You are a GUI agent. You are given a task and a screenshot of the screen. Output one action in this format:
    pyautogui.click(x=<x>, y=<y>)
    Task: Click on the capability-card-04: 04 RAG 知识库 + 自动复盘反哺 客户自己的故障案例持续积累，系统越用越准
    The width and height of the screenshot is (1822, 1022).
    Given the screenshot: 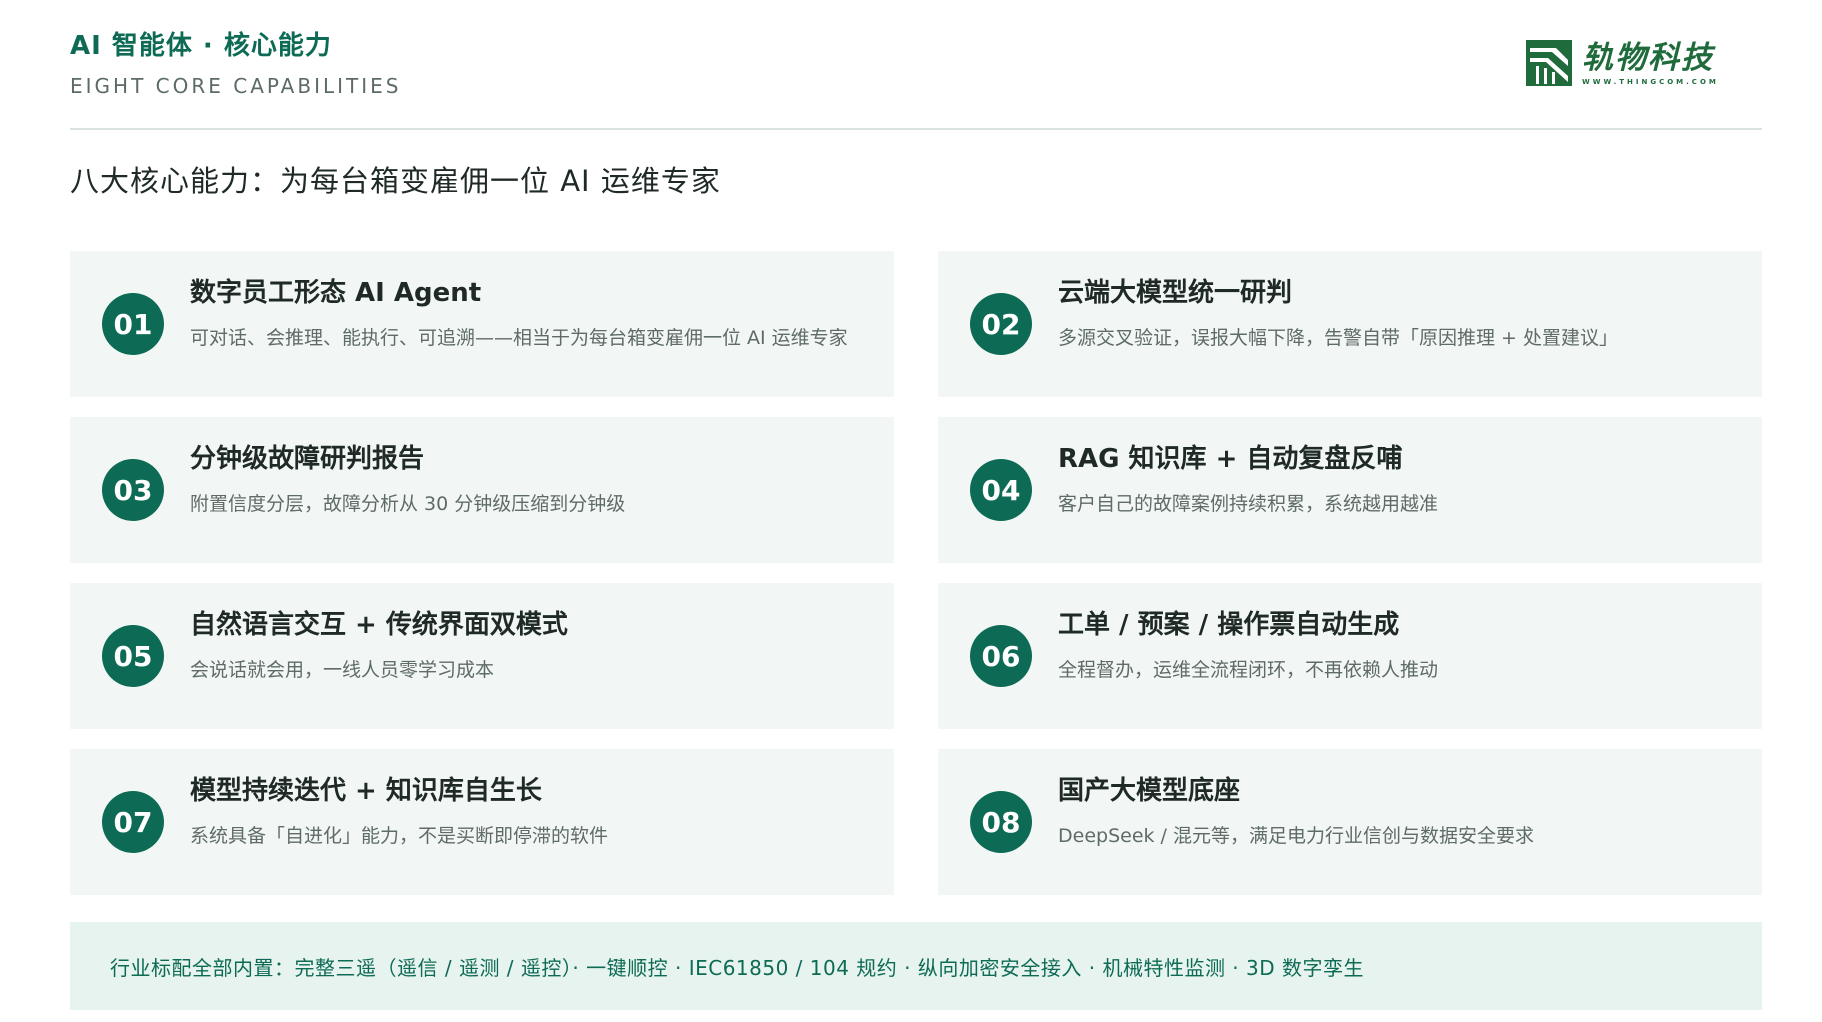 What is the action you would take?
    pyautogui.click(x=1350, y=490)
    